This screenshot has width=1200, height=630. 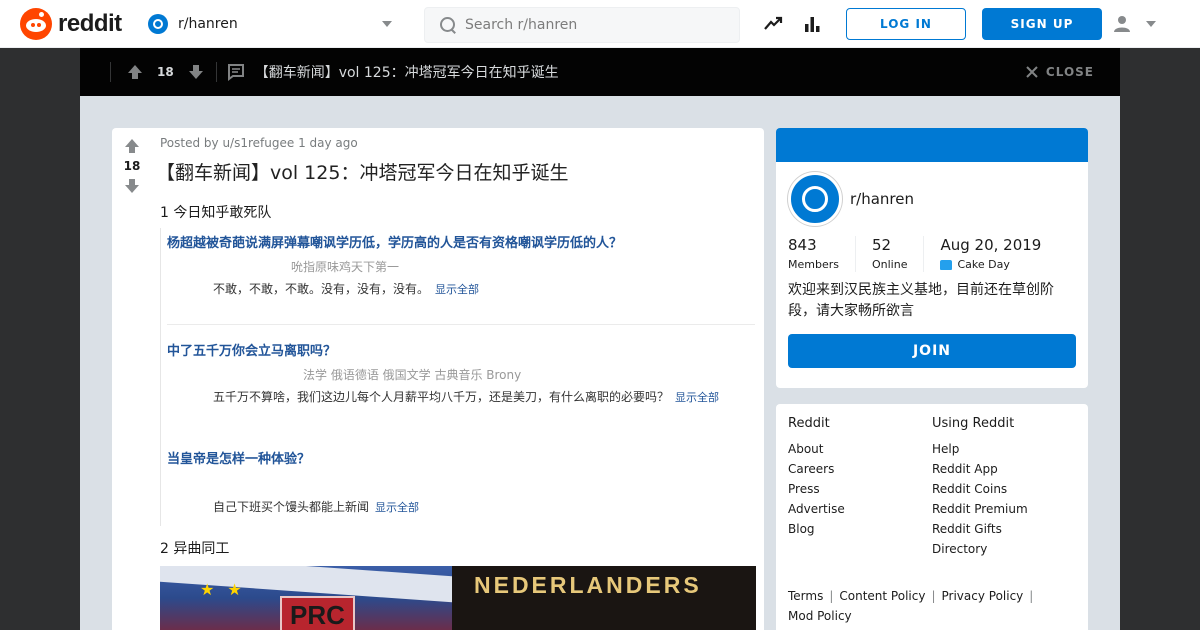 I want to click on members-count: 843, so click(x=802, y=245).